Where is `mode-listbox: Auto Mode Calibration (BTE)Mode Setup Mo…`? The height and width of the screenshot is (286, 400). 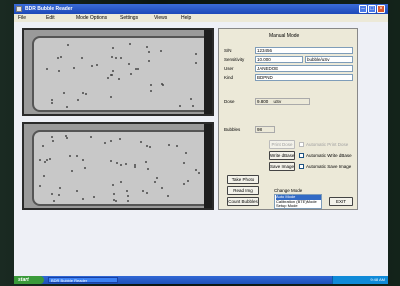
mode-listbox: Auto Mode Calibration (BTE)Mode Setup Mo… is located at coordinates (298, 201).